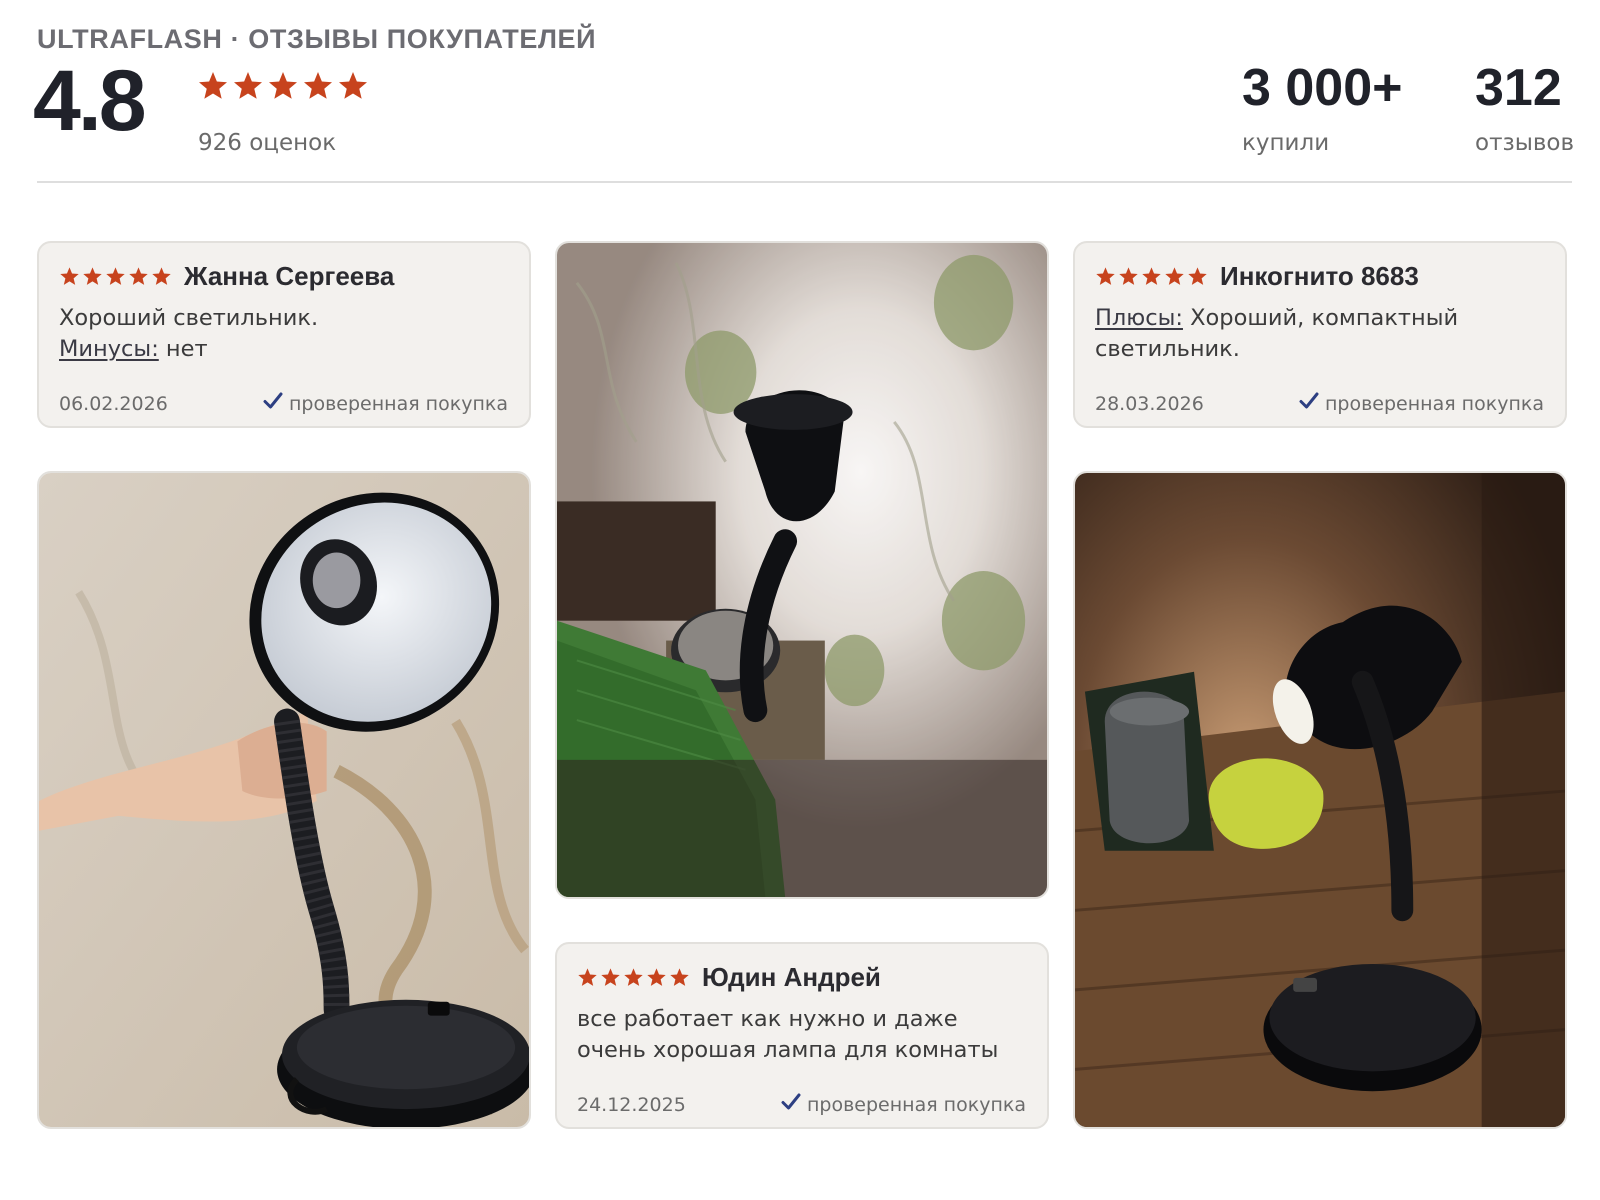  Describe the element at coordinates (109, 349) in the screenshot. I see `cons-label: Минусы:` at that location.